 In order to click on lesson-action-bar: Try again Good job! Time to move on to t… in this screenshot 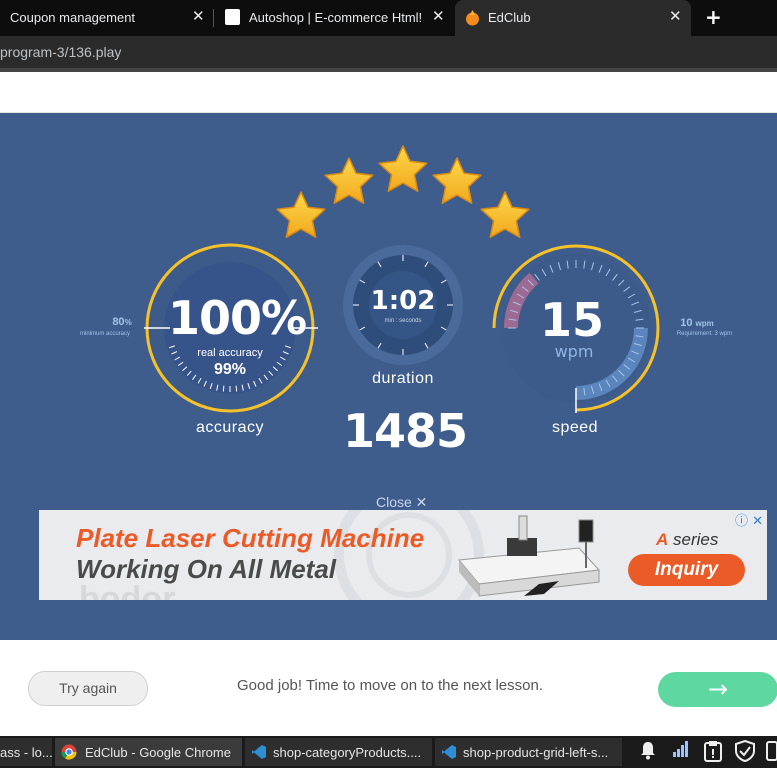, I will do `click(388, 686)`.